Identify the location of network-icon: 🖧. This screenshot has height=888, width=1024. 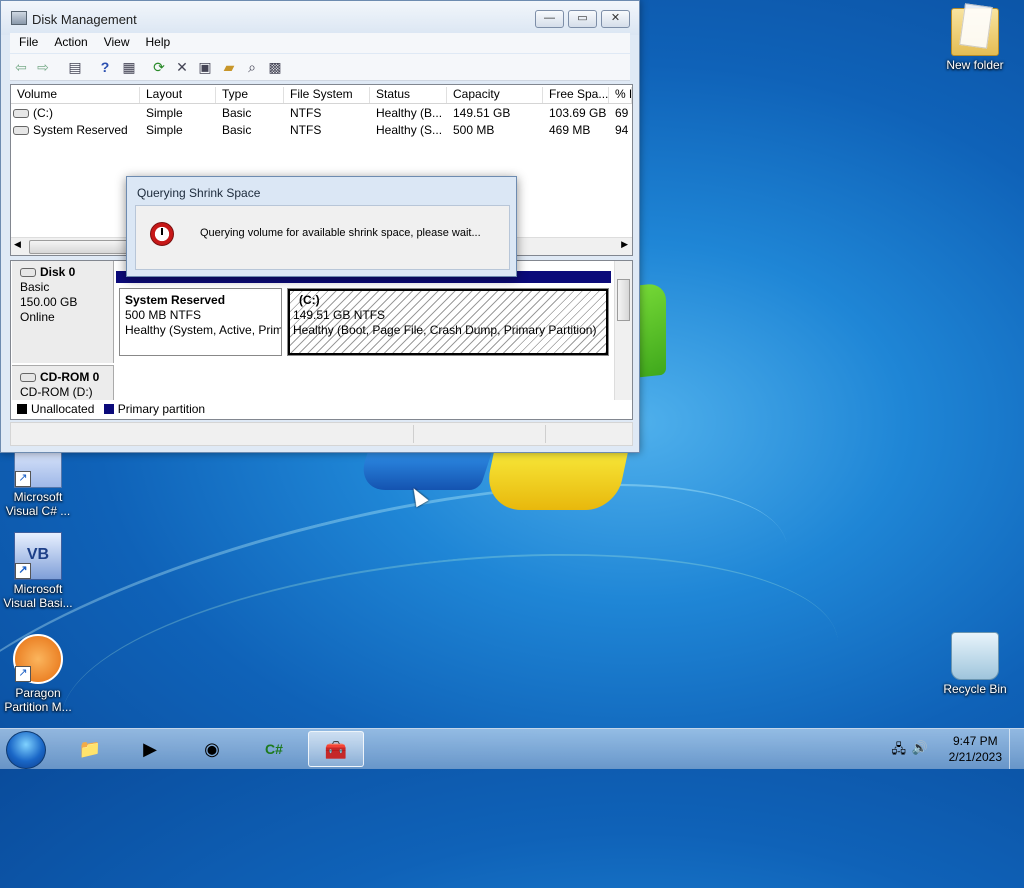
(899, 751).